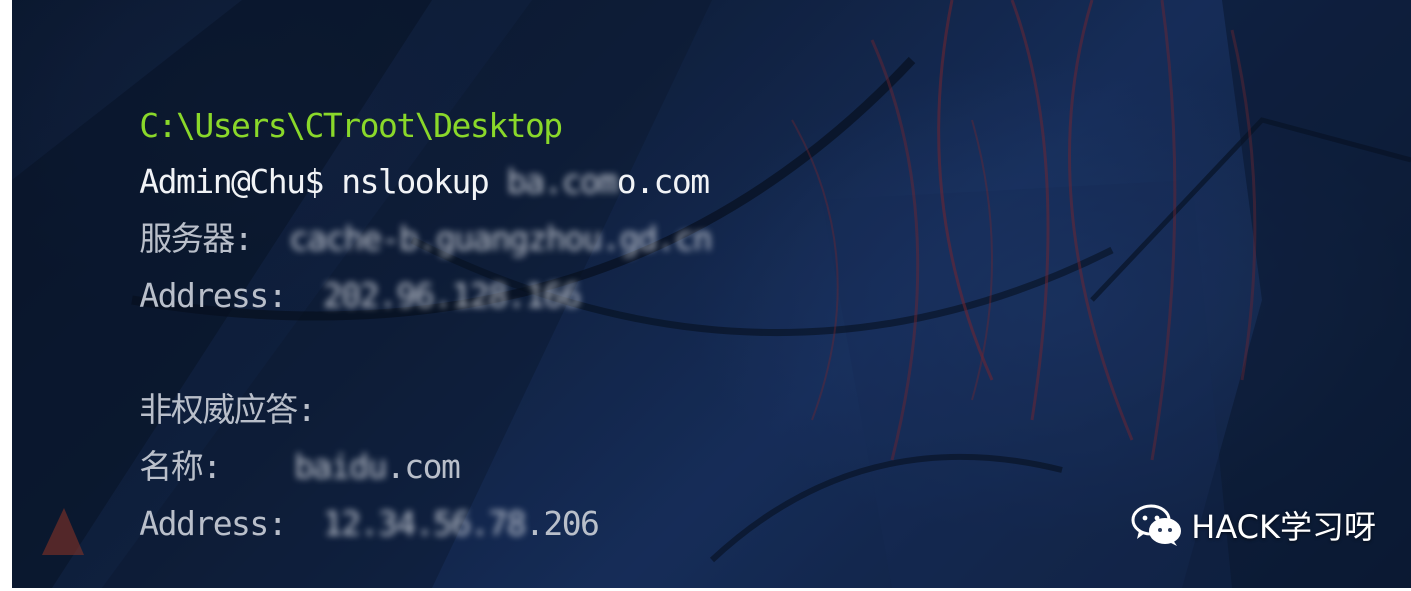 The image size is (1411, 591). Describe the element at coordinates (231, 523) in the screenshot. I see `result-address-label: Address:` at that location.